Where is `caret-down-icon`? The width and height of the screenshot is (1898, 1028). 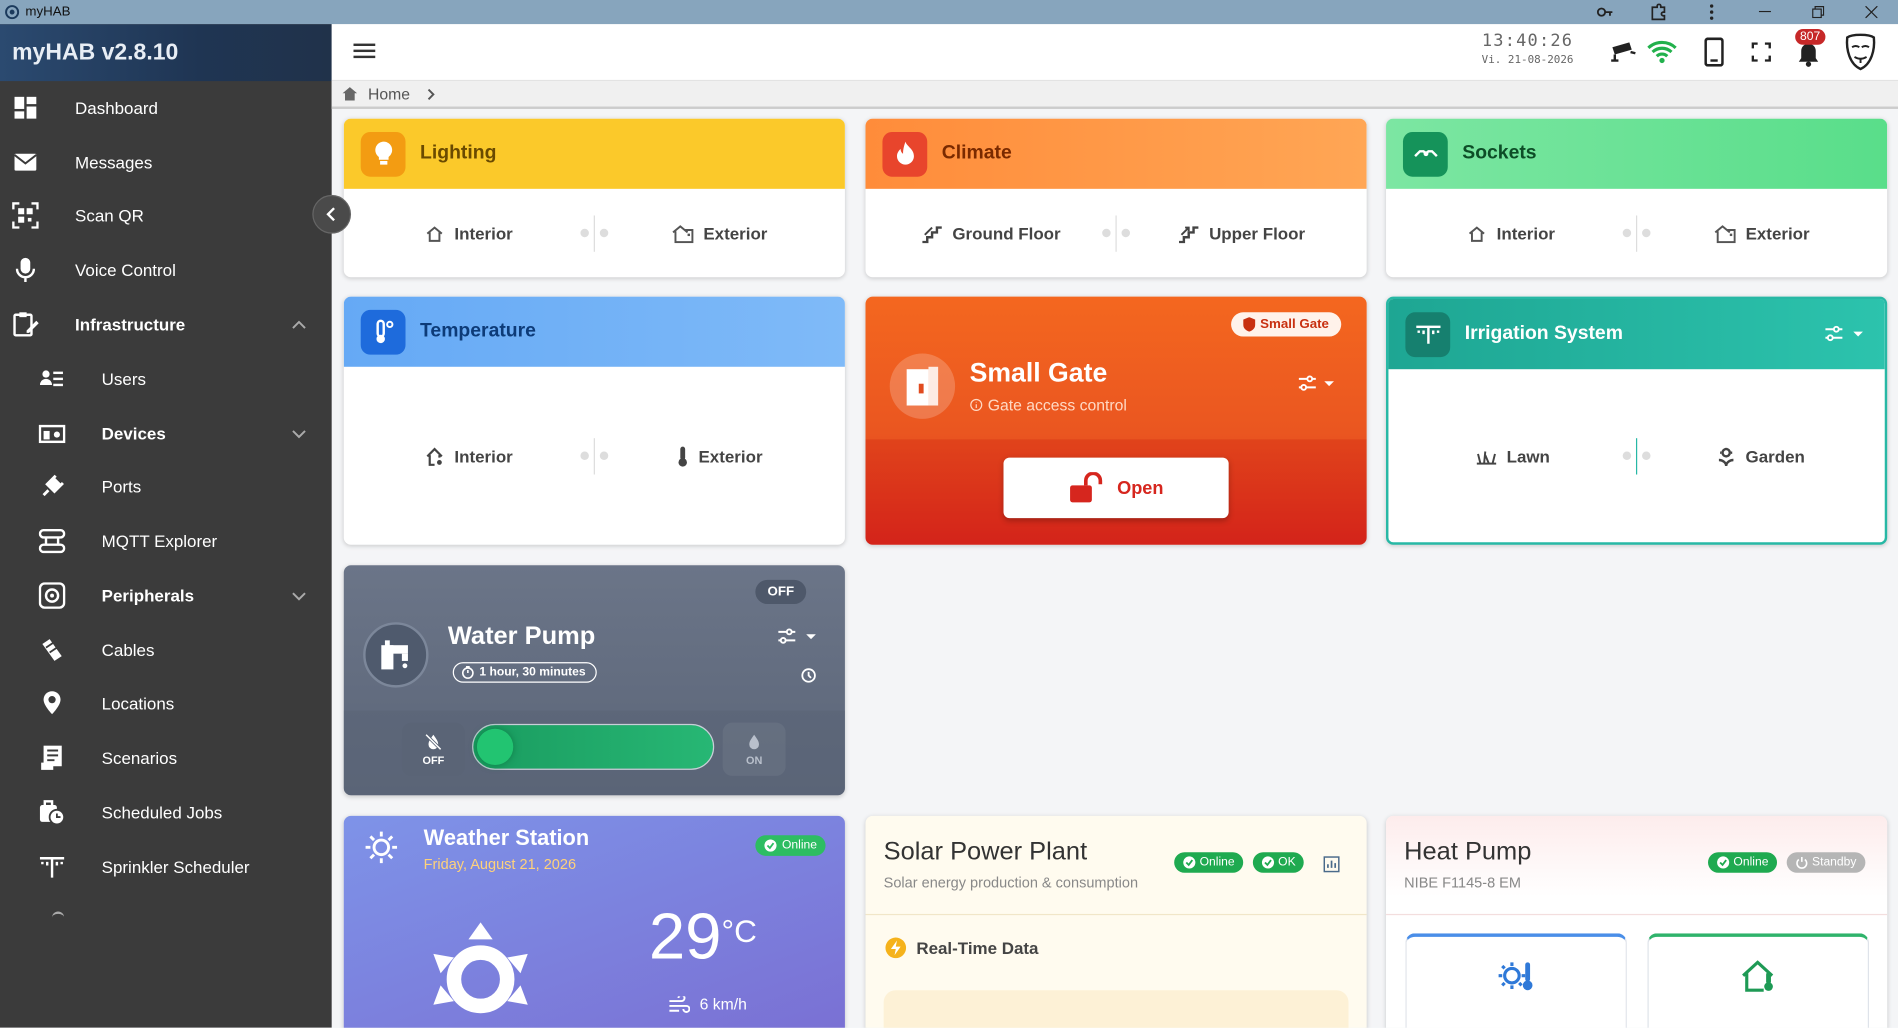 caret-down-icon is located at coordinates (1858, 334).